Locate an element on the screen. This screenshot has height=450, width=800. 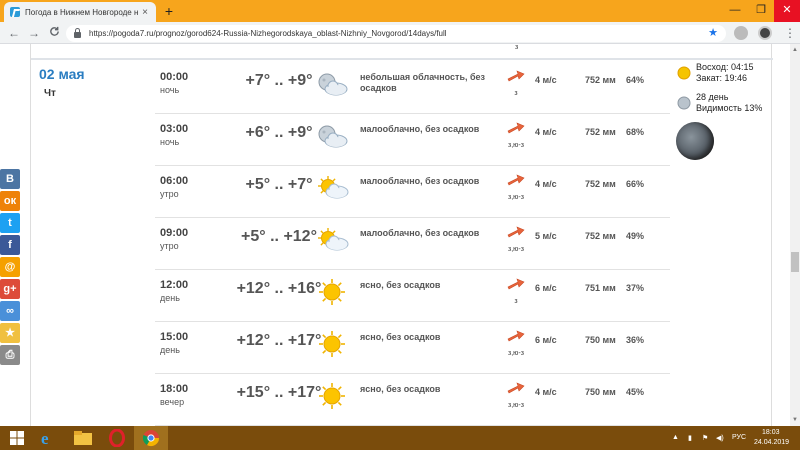
reload-button is located at coordinates (54, 33).